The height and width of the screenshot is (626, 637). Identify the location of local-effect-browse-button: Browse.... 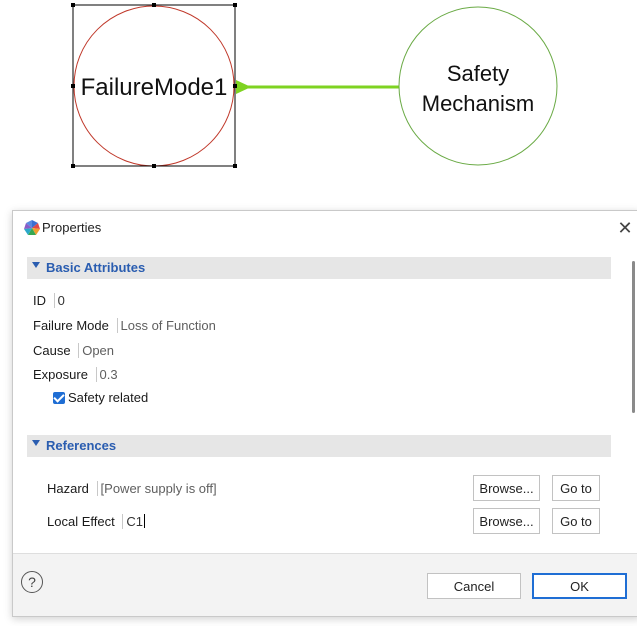
(506, 521).